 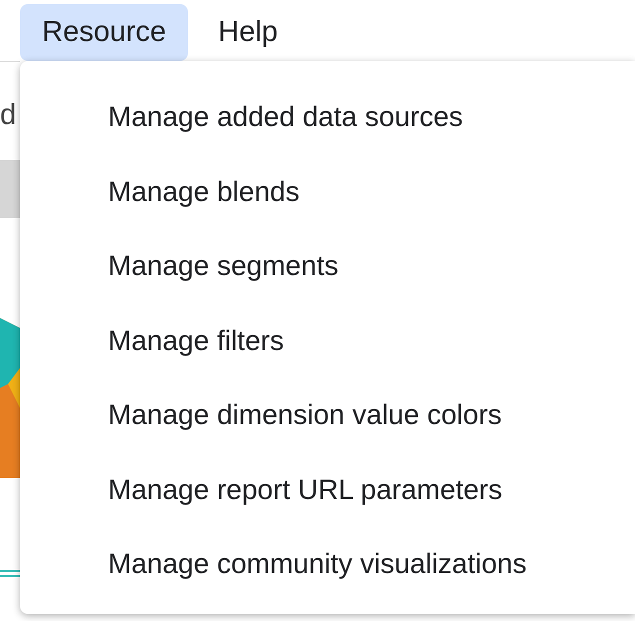 What do you see at coordinates (248, 32) in the screenshot?
I see `menu-bar-item: Help` at bounding box center [248, 32].